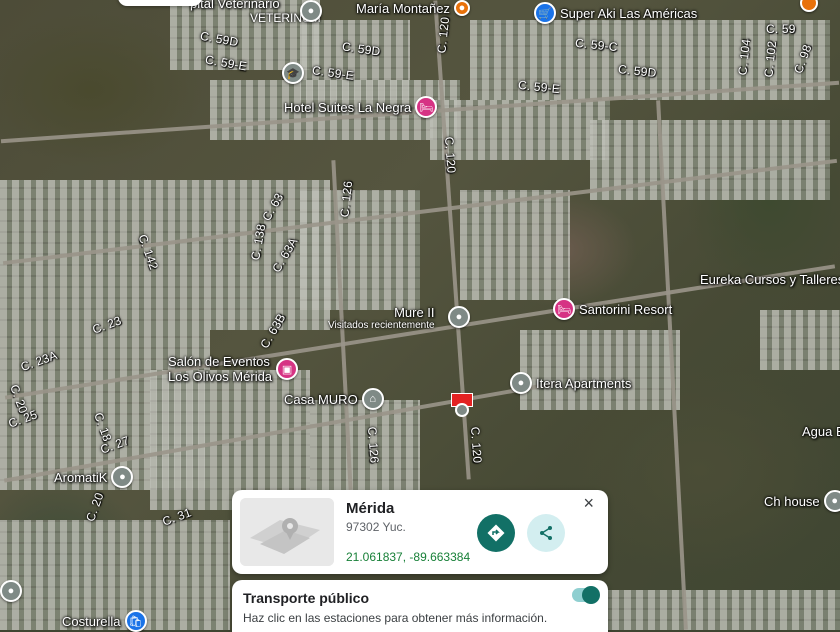 Image resolution: width=840 pixels, height=632 pixels. I want to click on poi-label: AromatiK, so click(81, 477).